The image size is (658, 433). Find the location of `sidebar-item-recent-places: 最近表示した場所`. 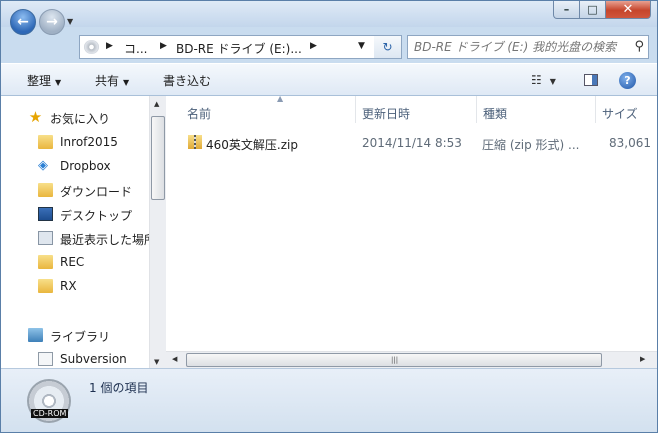

sidebar-item-recent-places: 最近表示した場所 is located at coordinates (75, 238).